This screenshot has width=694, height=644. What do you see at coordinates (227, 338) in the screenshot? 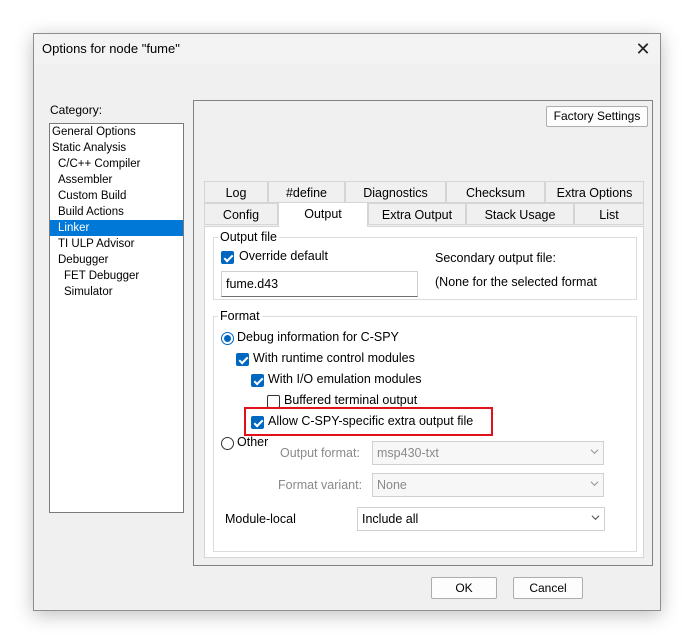
I see `debug-info-radio` at bounding box center [227, 338].